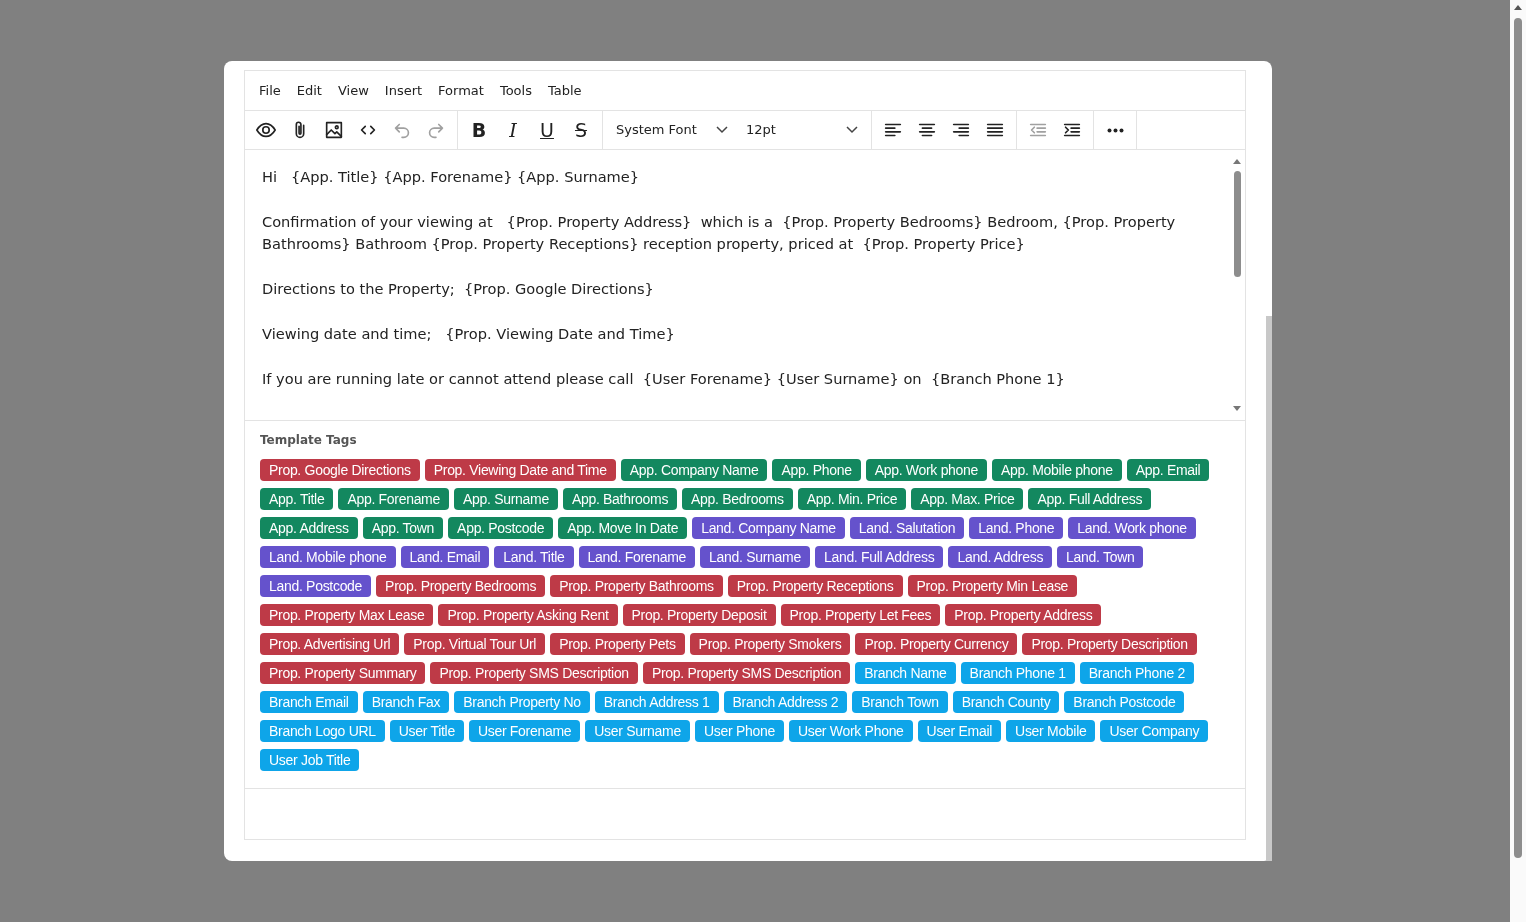  Describe the element at coordinates (1154, 731) in the screenshot. I see `tag-button: User Company` at that location.